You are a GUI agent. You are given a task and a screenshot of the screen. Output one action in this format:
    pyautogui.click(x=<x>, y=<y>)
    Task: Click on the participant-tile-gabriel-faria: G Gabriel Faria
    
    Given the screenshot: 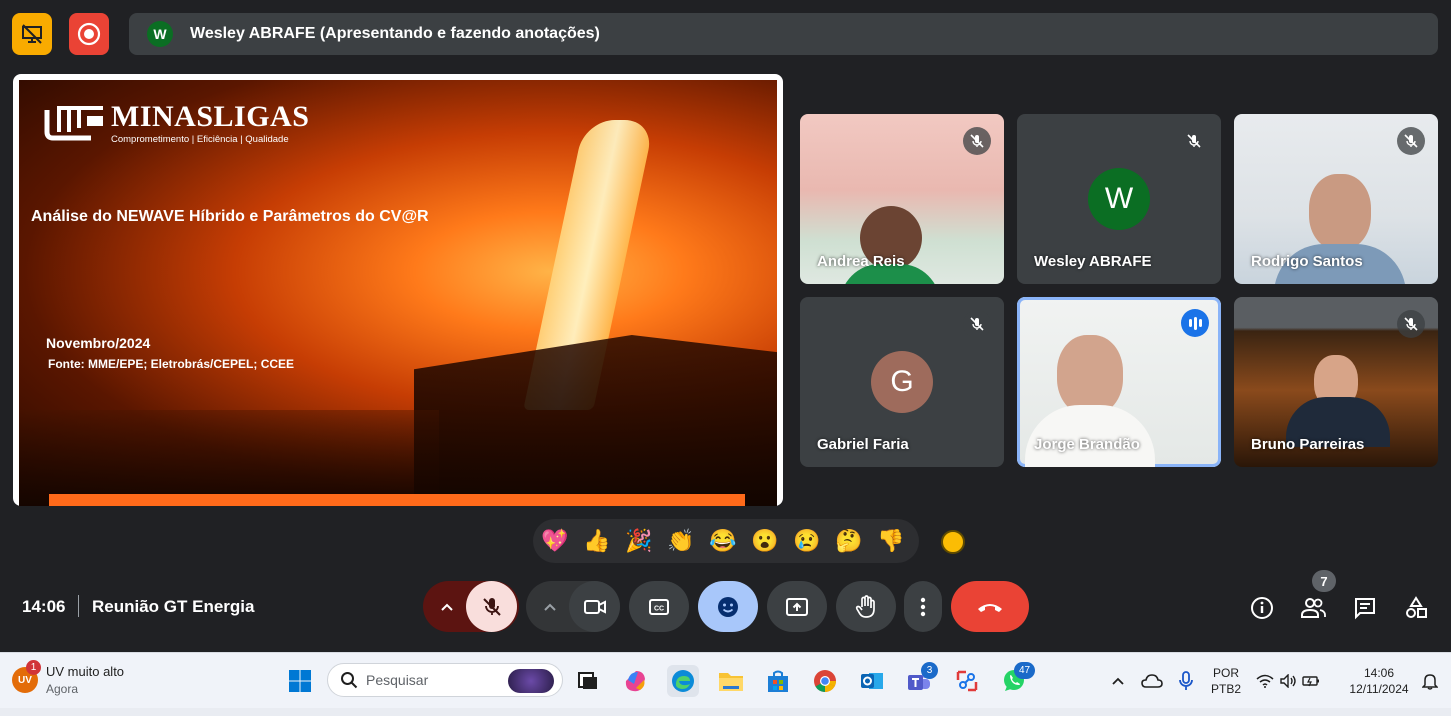 What is the action you would take?
    pyautogui.click(x=902, y=382)
    